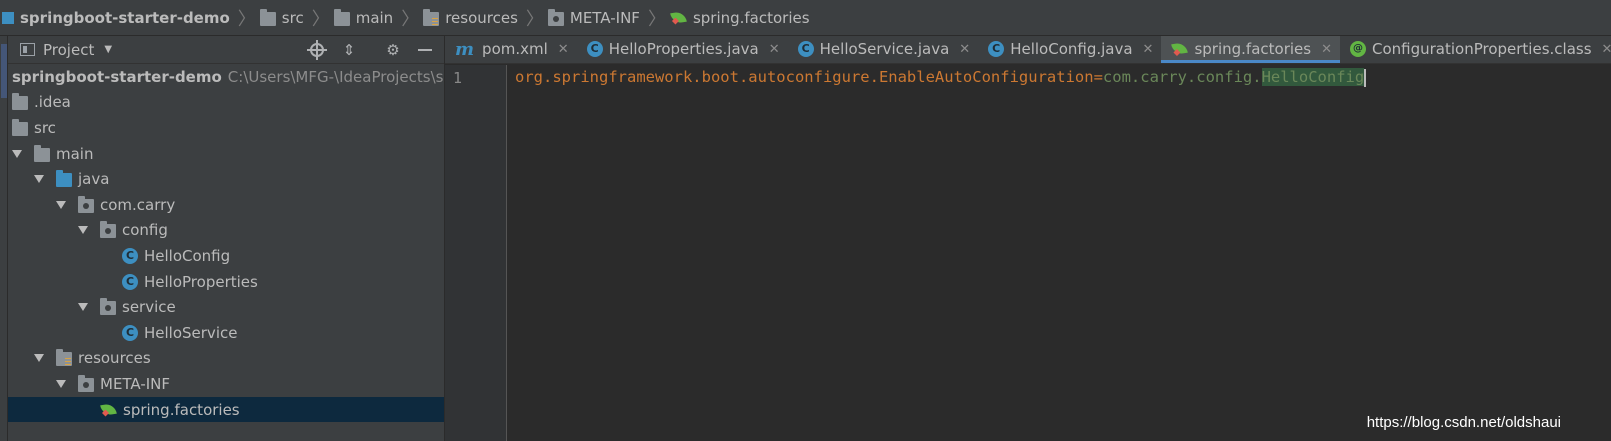 This screenshot has height=441, width=1611. I want to click on project-icon, so click(8, 17).